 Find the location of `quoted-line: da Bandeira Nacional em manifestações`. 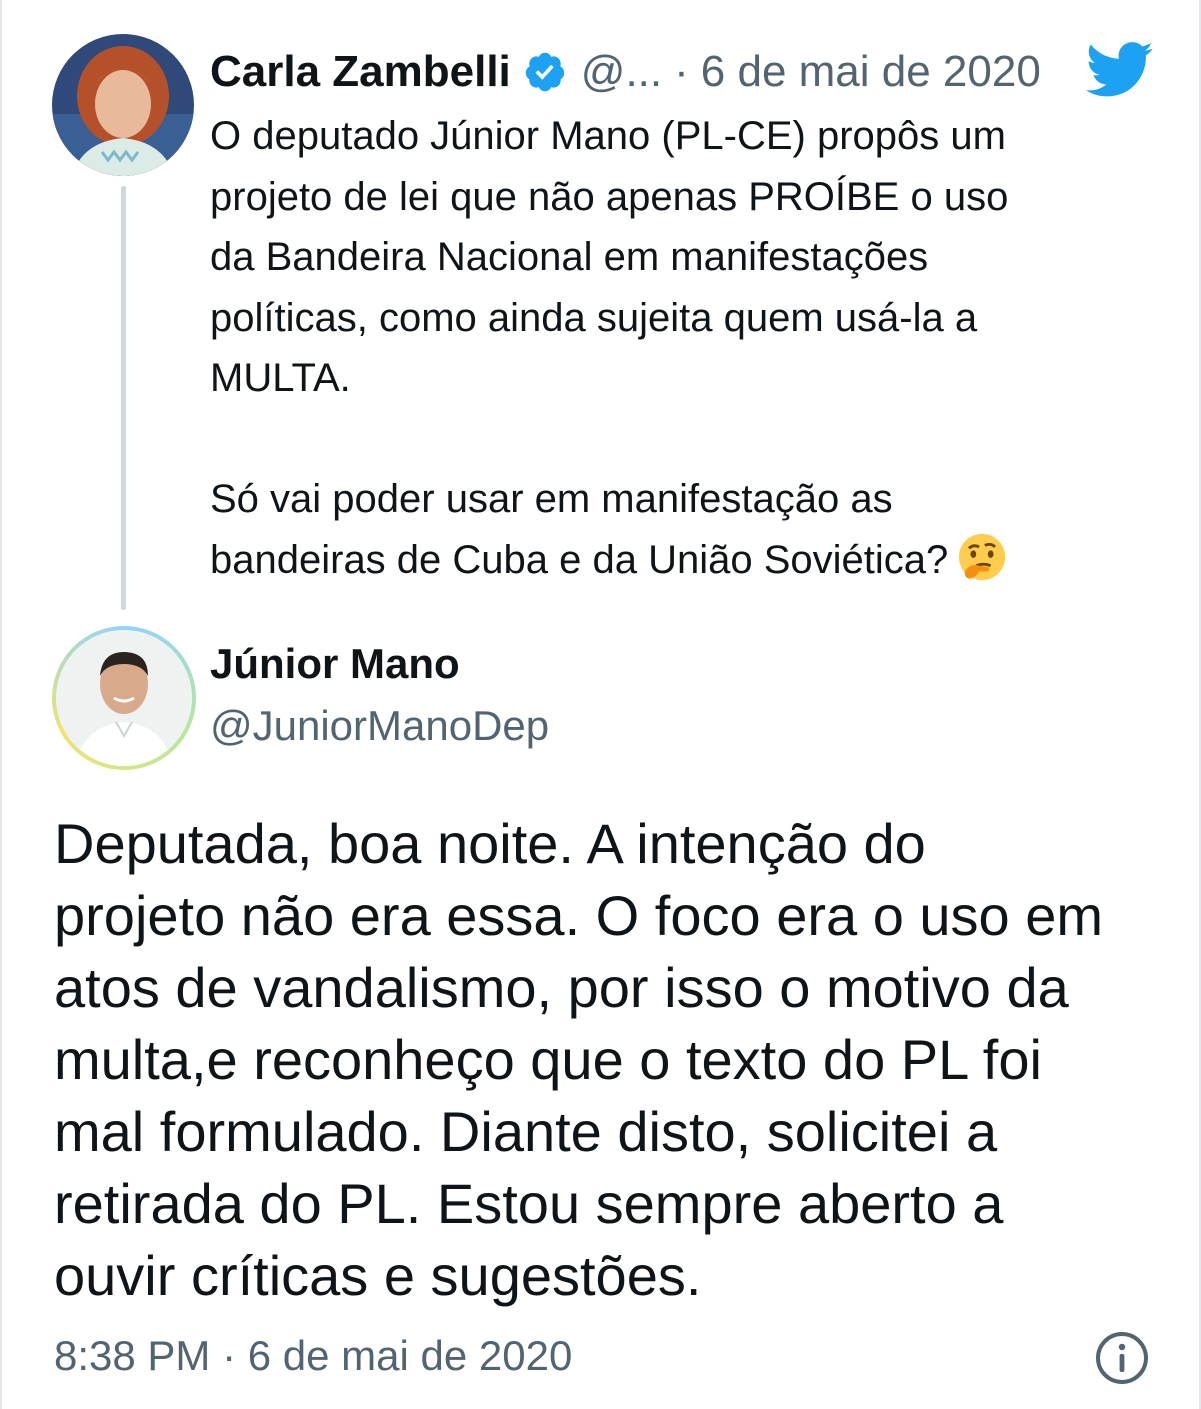

quoted-line: da Bandeira Nacional em manifestações is located at coordinates (569, 257).